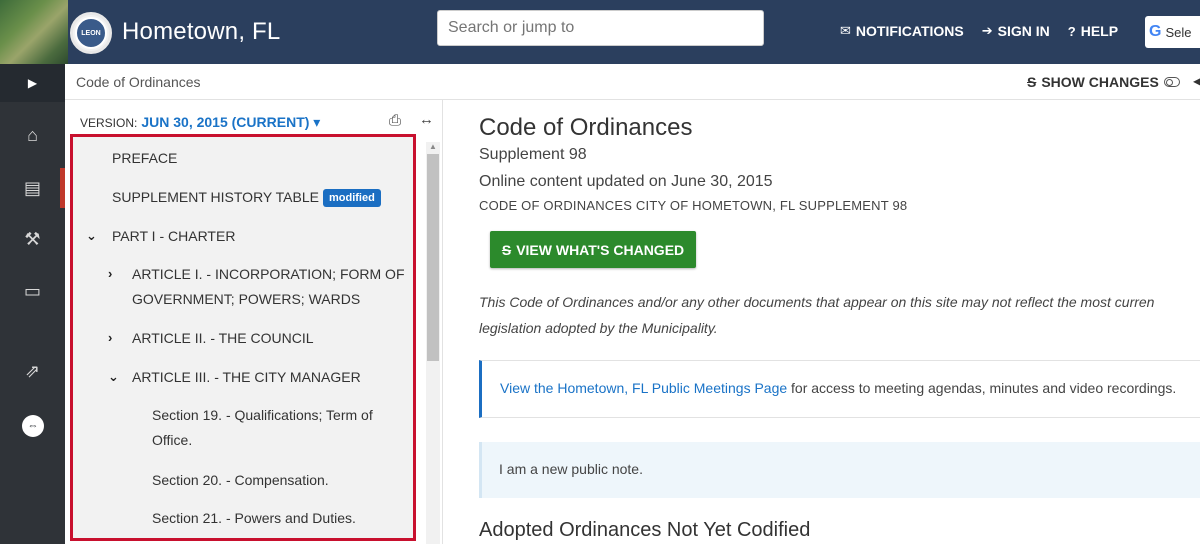 This screenshot has height=544, width=1200. Describe the element at coordinates (32, 83) in the screenshot. I see `sidebar-toggle-button: ▶` at that location.